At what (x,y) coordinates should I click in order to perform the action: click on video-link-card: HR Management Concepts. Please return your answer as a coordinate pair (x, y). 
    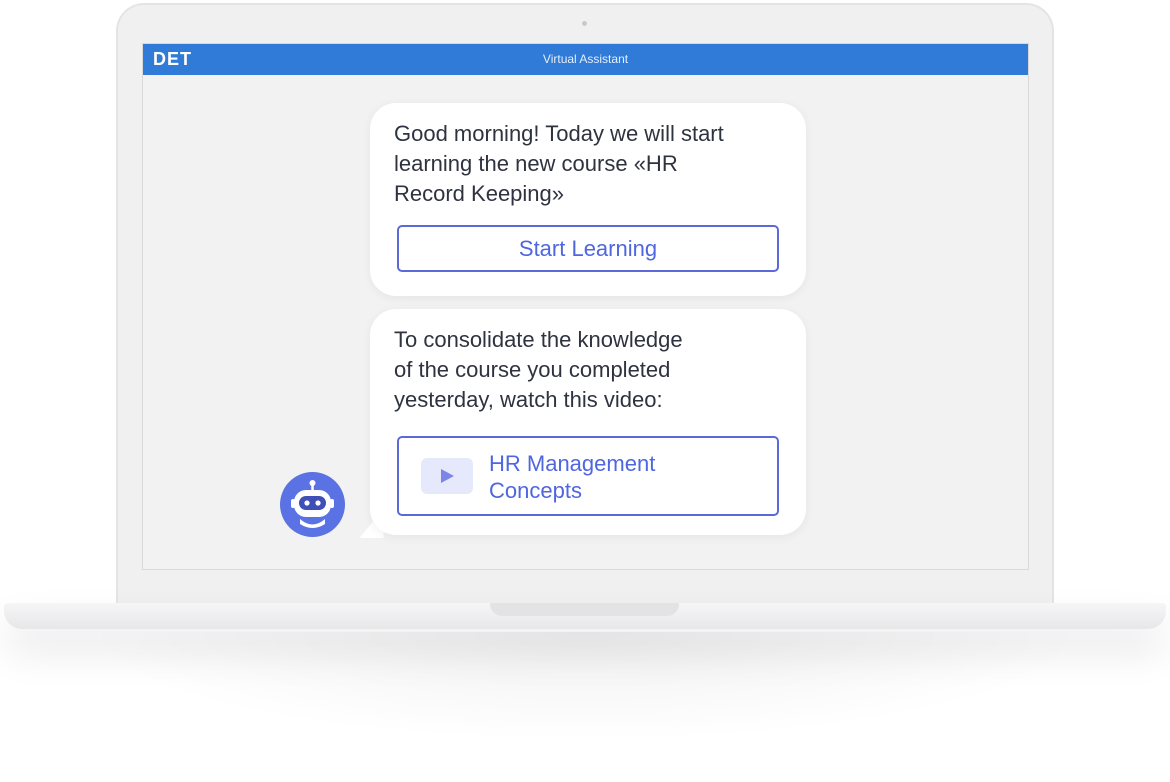
    Looking at the image, I should click on (588, 476).